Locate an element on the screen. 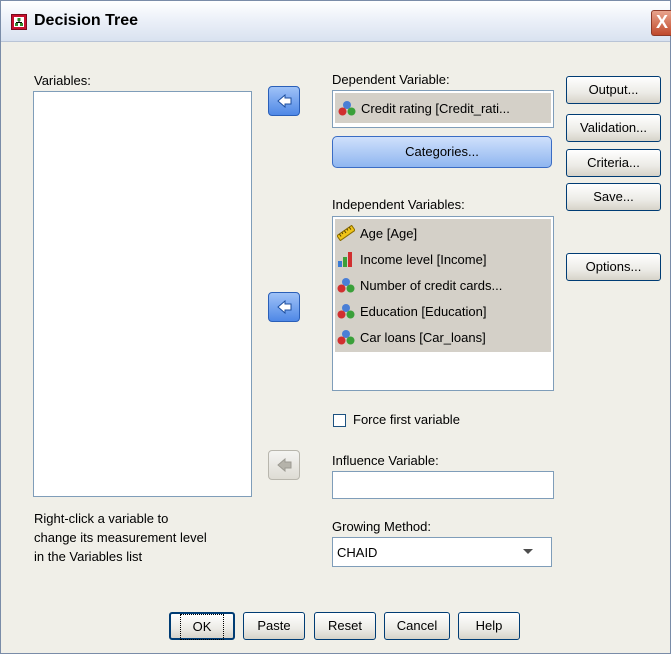 The width and height of the screenshot is (671, 654). reset-button: Reset is located at coordinates (345, 626).